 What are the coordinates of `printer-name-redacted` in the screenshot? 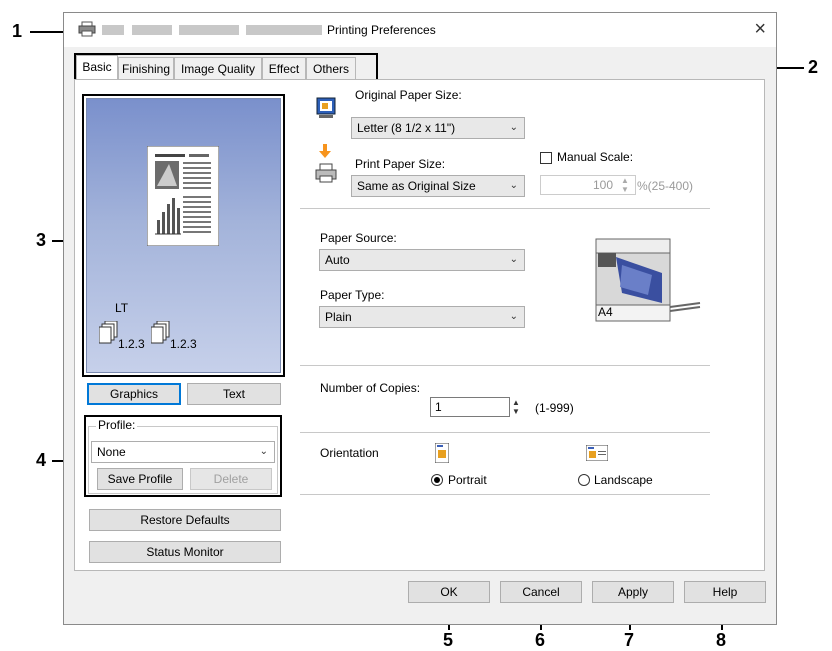 It's located at (113, 30).